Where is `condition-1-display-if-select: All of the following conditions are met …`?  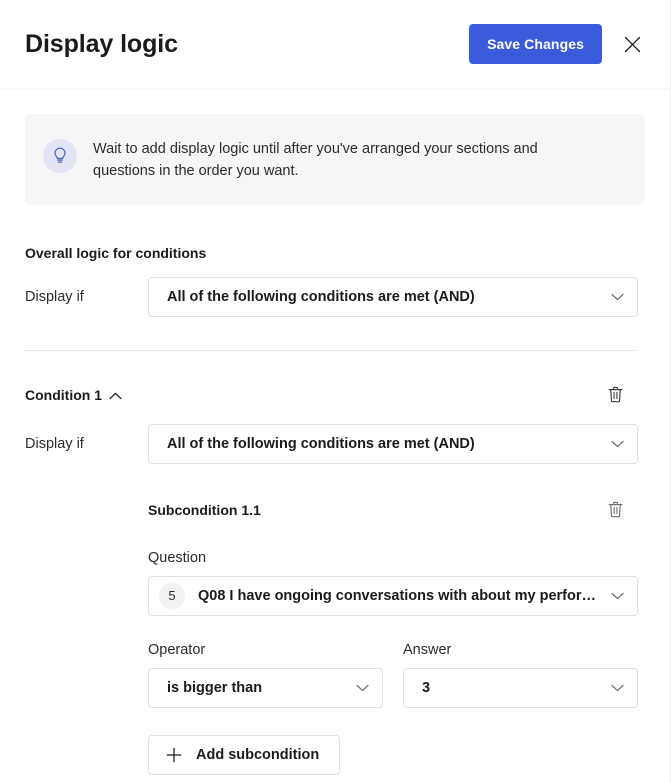
condition-1-display-if-select: All of the following conditions are met … is located at coordinates (393, 443).